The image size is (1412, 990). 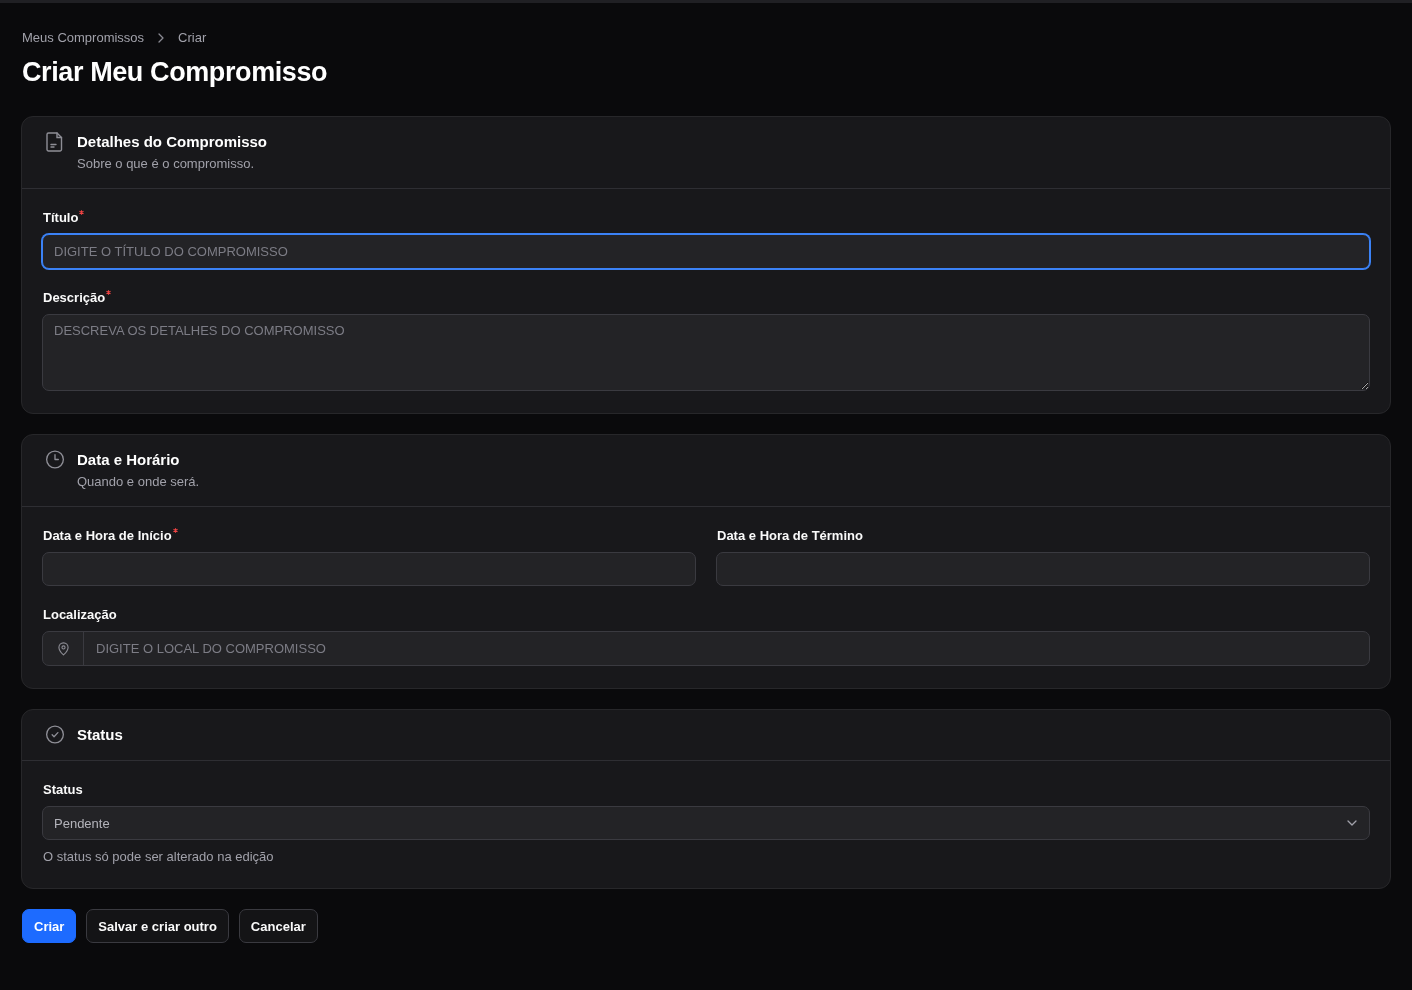 What do you see at coordinates (107, 536) in the screenshot?
I see `field-label: Data e Hora de Início` at bounding box center [107, 536].